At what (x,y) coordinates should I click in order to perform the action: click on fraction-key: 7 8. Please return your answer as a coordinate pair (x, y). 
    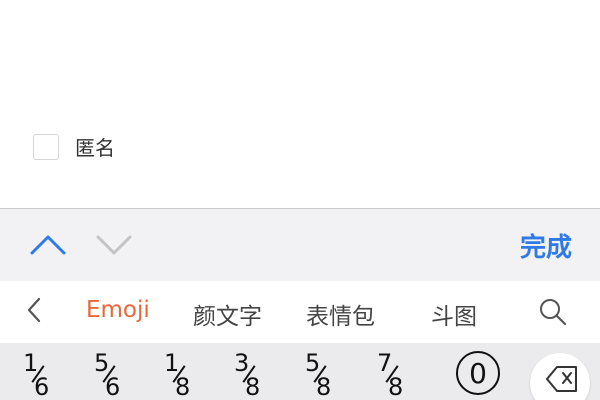
    Looking at the image, I should click on (391, 371).